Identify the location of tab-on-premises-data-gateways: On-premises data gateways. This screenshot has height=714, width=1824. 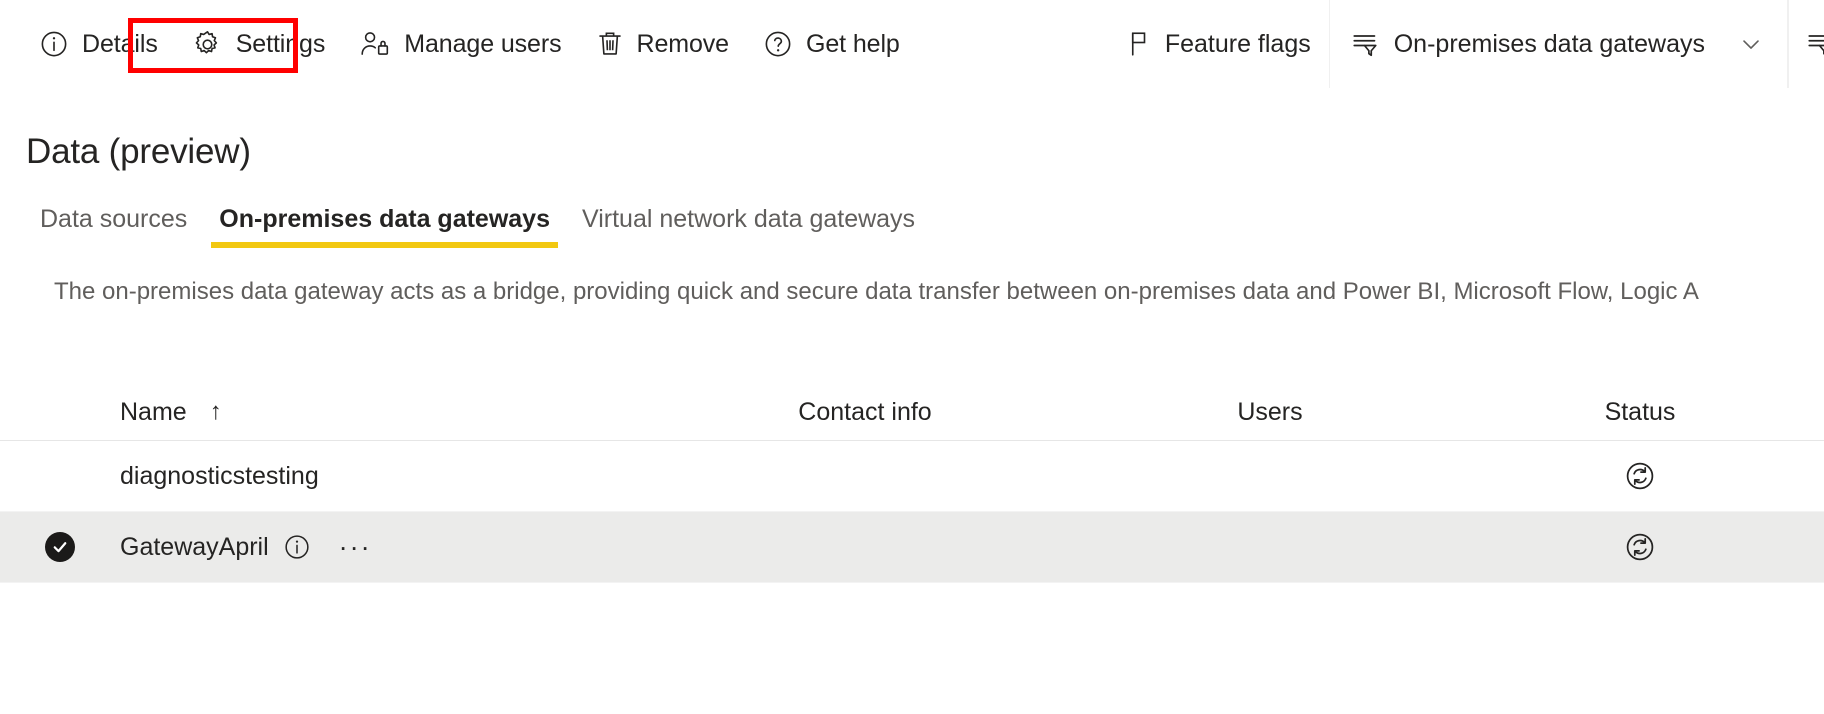
(384, 226).